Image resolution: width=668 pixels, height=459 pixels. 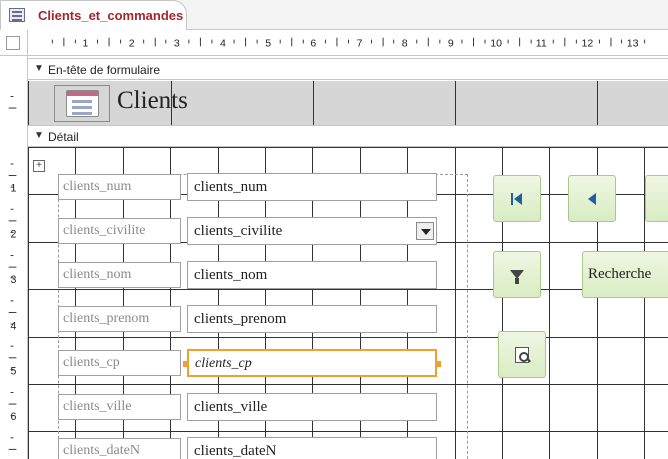 What do you see at coordinates (312, 231) in the screenshot?
I see `combobox-clients-civilite: clients_civilite` at bounding box center [312, 231].